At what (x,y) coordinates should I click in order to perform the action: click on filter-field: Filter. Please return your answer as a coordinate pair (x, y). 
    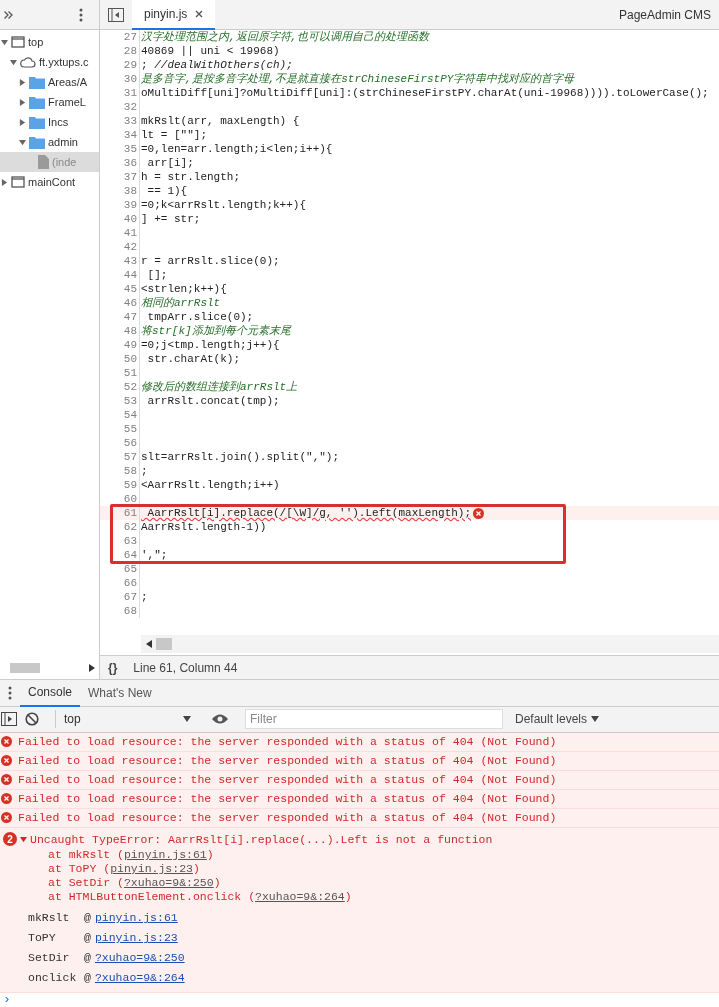
    Looking at the image, I should click on (374, 719).